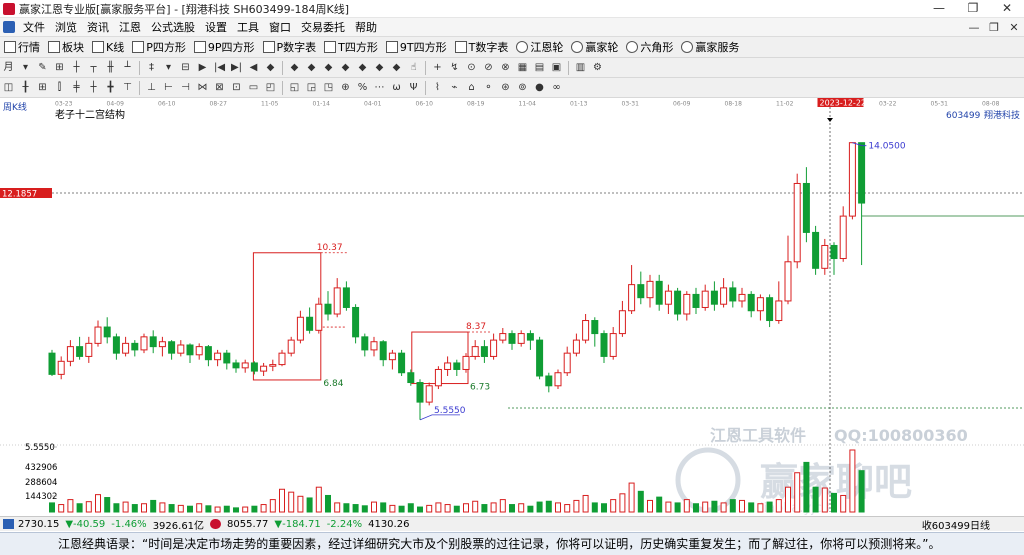 The height and width of the screenshot is (555, 1024). What do you see at coordinates (379, 87) in the screenshot?
I see `analysis-tool-21: ⋯` at bounding box center [379, 87].